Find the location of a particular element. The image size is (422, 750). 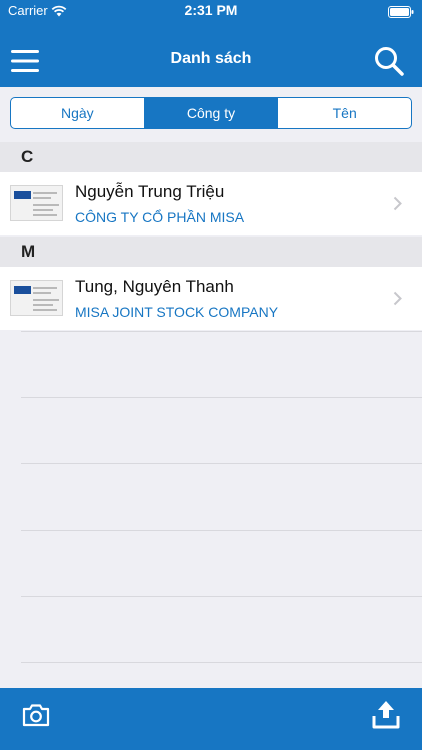

sort-segmented-control: Ngày Công ty Tên is located at coordinates (211, 113).